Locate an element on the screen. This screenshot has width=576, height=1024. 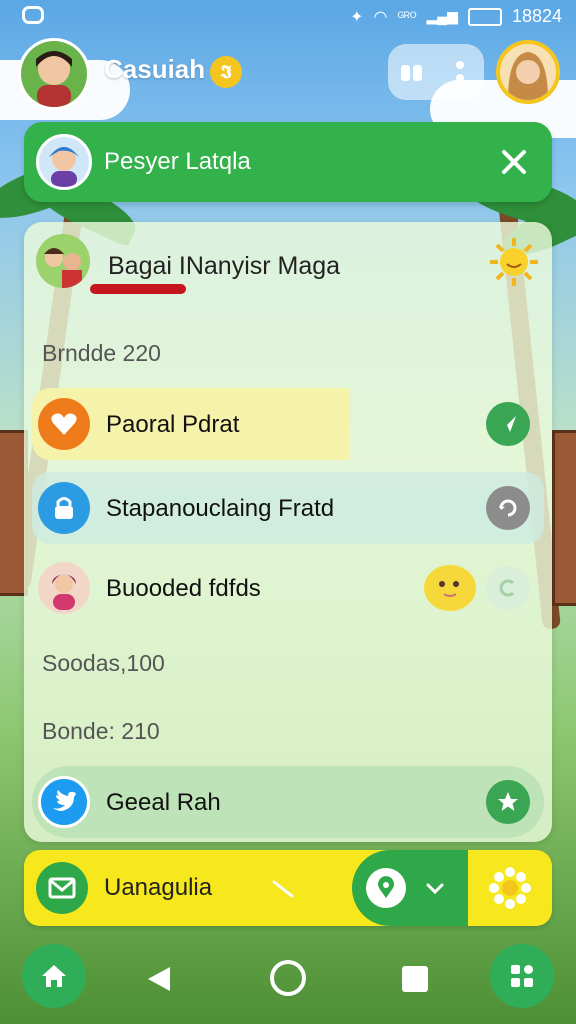
user-avatar is located at coordinates (54, 74).